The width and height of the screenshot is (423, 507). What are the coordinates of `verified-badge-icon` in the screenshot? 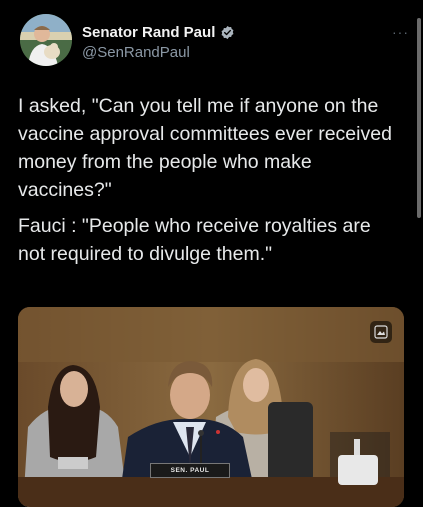 It's located at (227, 32).